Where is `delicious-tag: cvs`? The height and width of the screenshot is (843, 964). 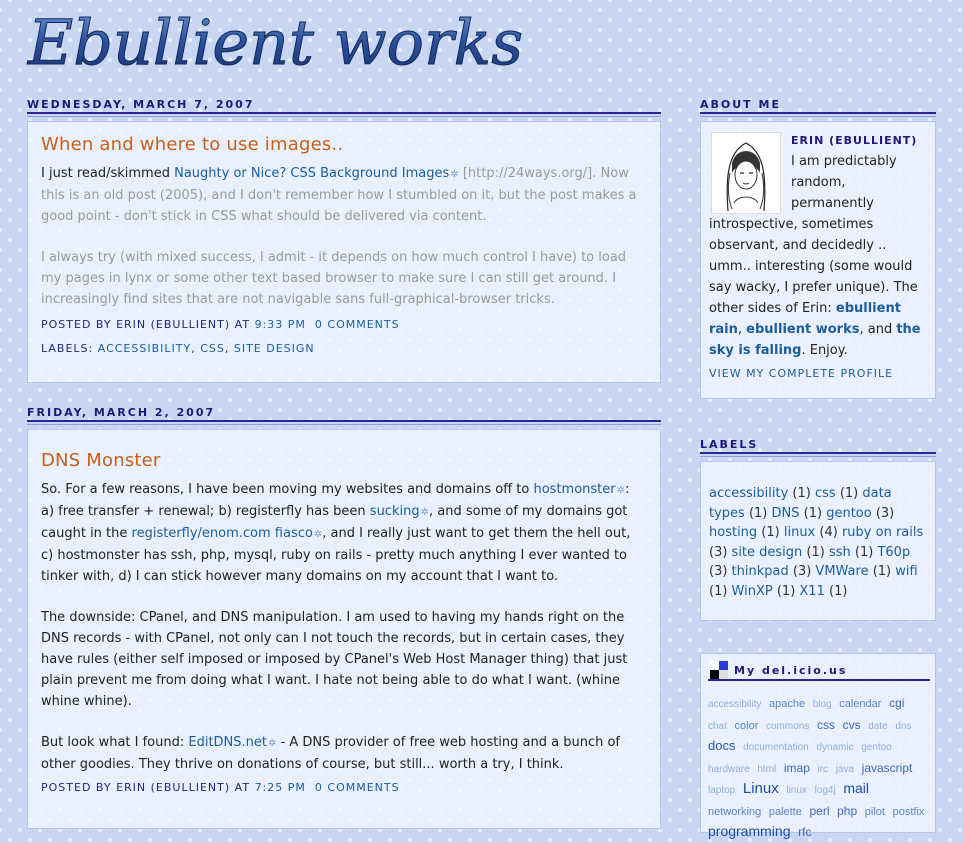 delicious-tag: cvs is located at coordinates (852, 725).